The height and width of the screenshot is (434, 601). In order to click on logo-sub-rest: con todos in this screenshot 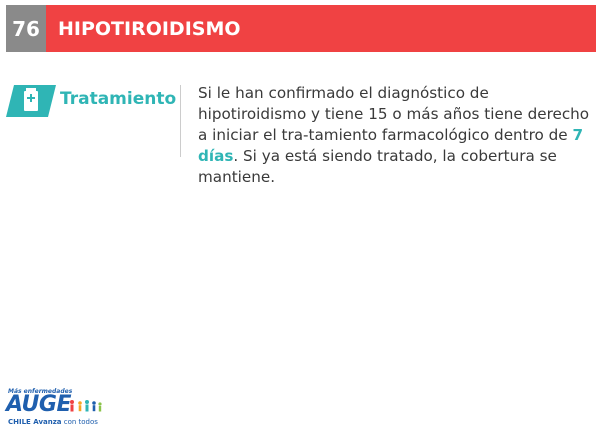, I will do `click(79, 422)`.